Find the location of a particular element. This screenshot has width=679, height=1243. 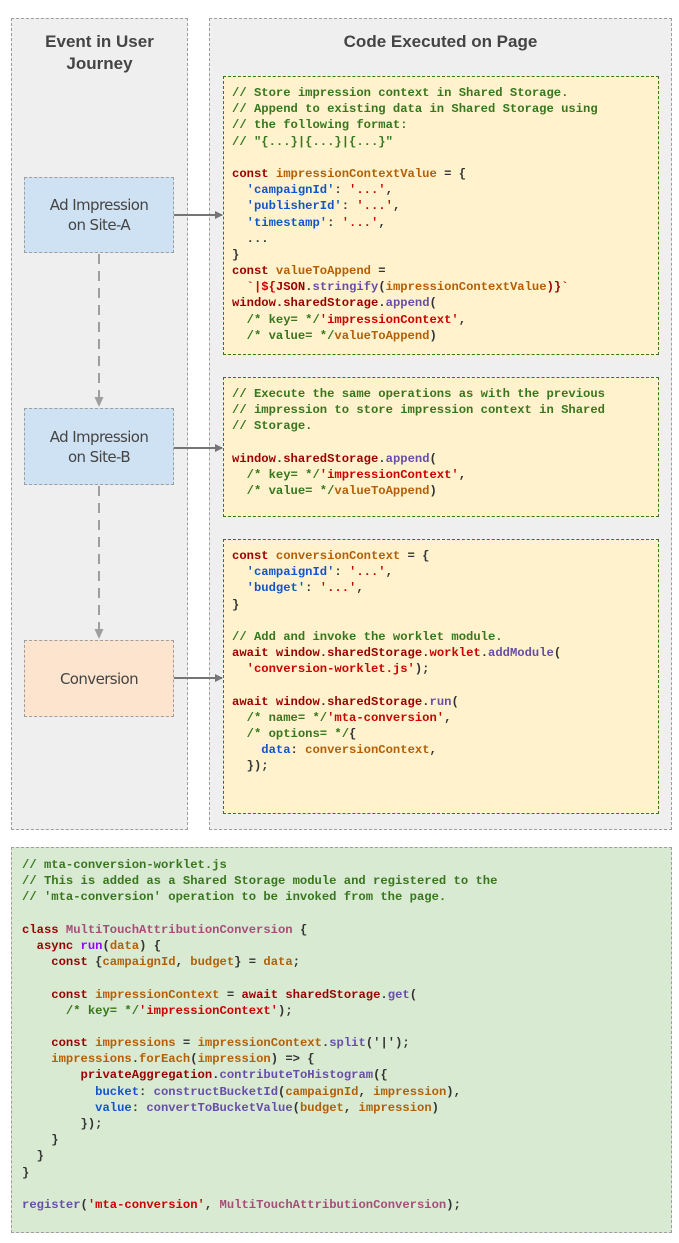

code-line: impressions.forEach(impression) => { is located at coordinates (341, 1059).